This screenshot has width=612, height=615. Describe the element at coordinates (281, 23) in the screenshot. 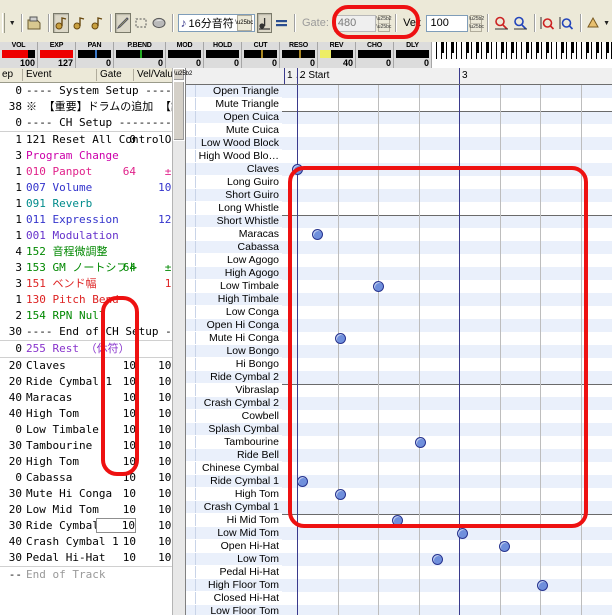

I see `grid-snap-button` at that location.